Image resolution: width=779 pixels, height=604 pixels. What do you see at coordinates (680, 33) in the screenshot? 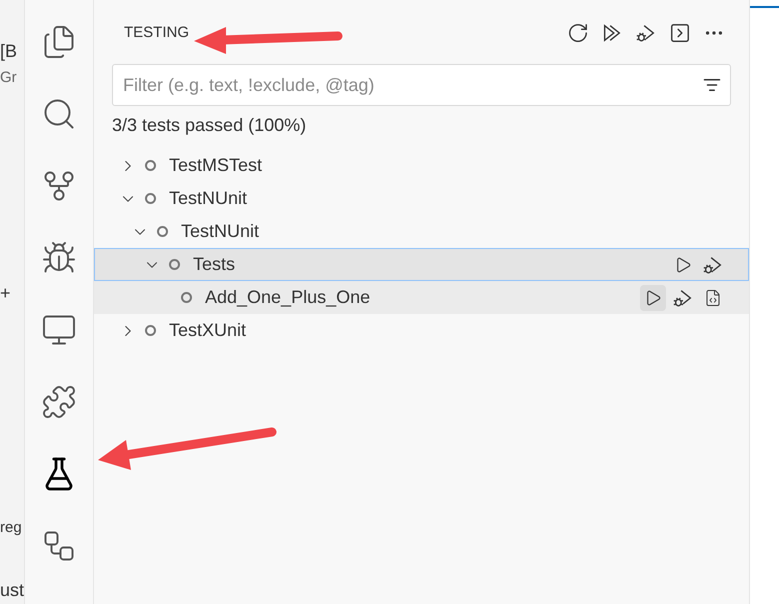
I see `terminal-icon` at bounding box center [680, 33].